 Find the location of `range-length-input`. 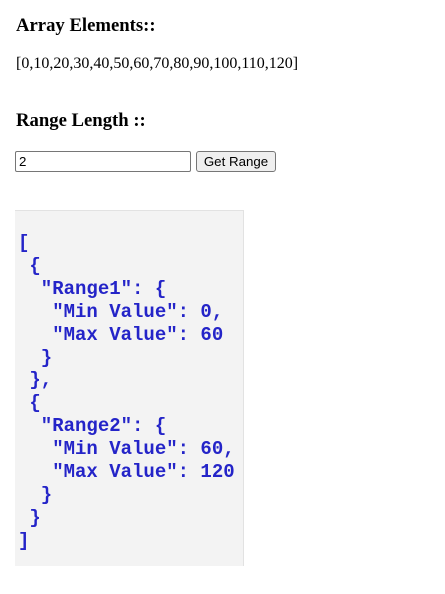

range-length-input is located at coordinates (103, 161).